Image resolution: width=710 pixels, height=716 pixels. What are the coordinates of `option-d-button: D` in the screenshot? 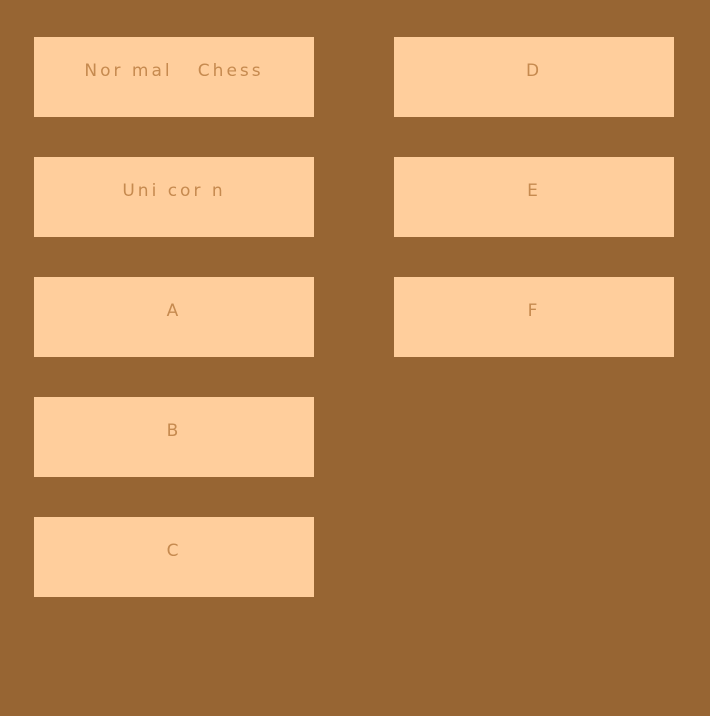 It's located at (534, 77).